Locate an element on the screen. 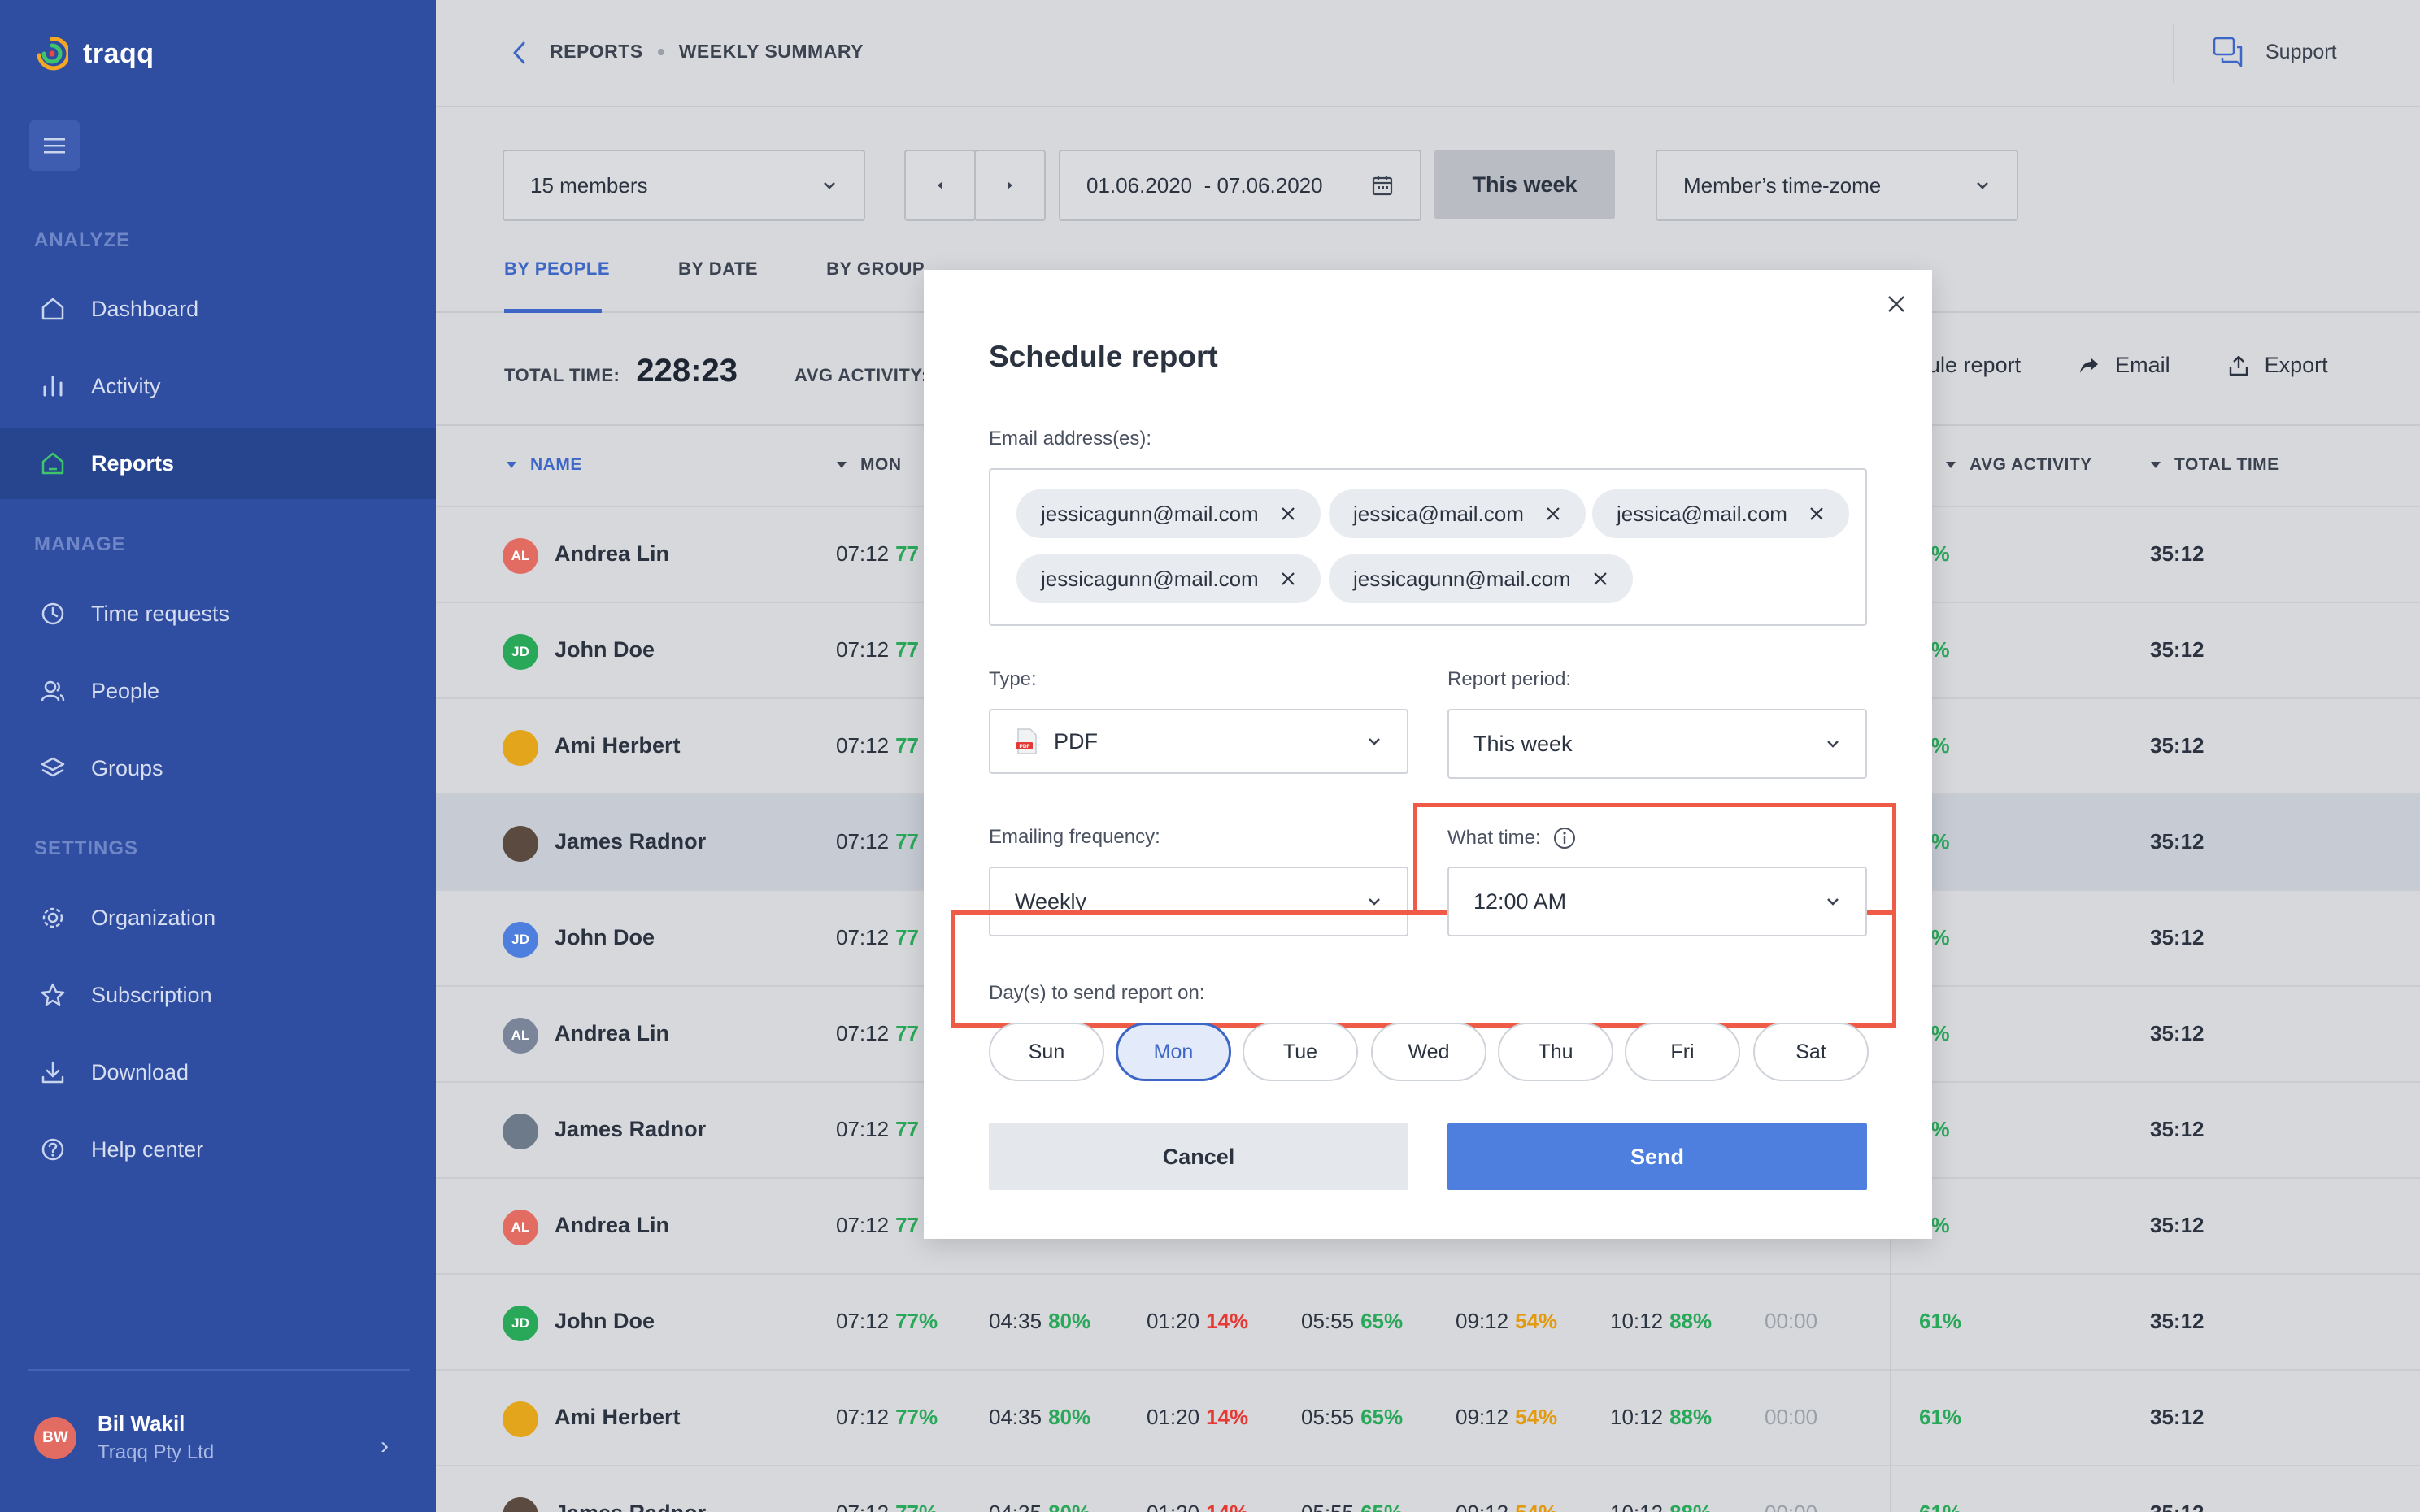 This screenshot has width=2420, height=1512. timezone-select: Member’s time-zome is located at coordinates (1837, 185).